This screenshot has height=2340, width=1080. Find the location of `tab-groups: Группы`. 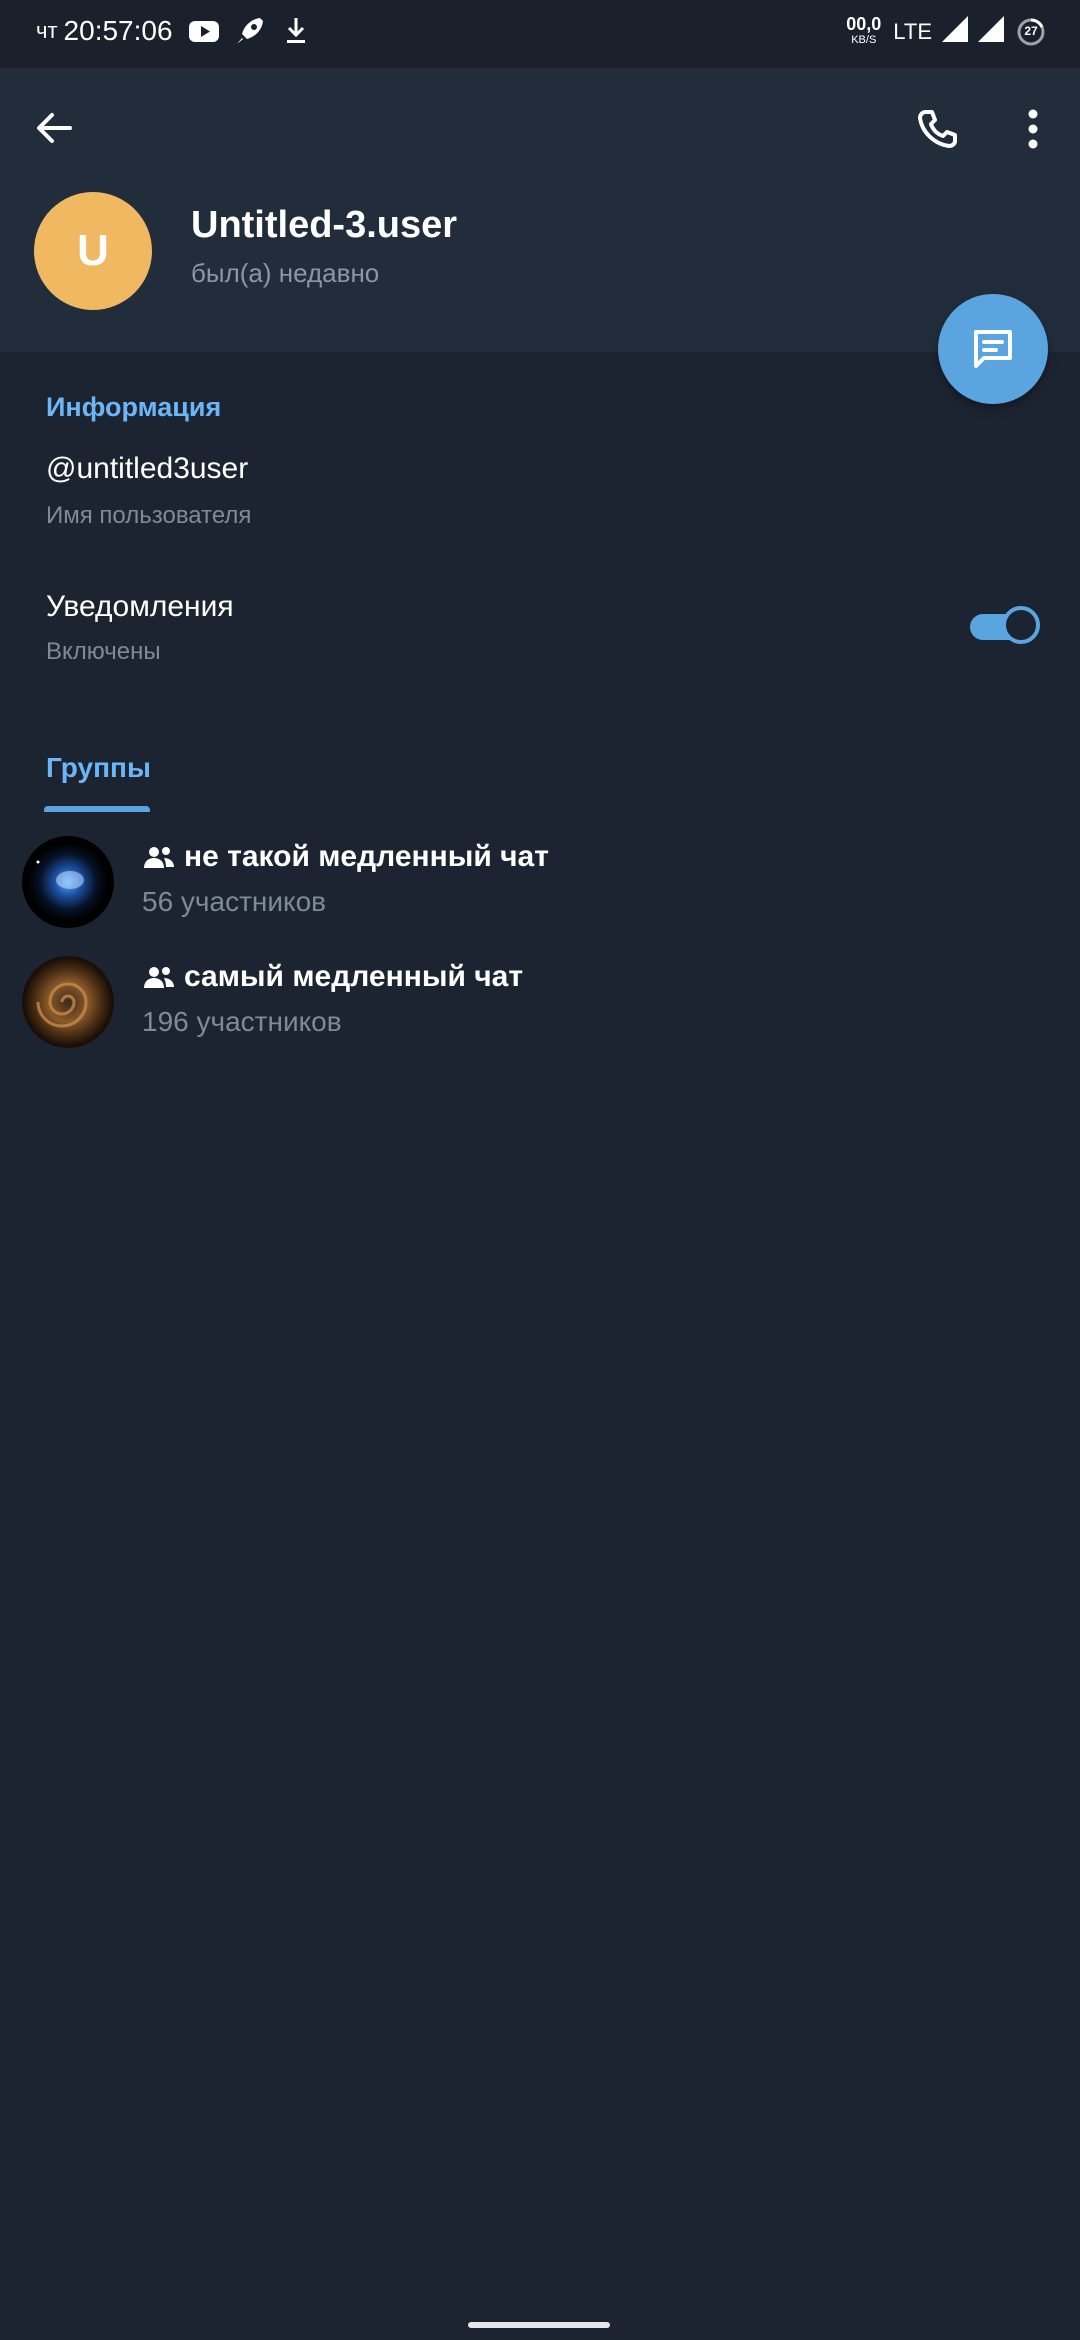

tab-groups: Группы is located at coordinates (98, 768).